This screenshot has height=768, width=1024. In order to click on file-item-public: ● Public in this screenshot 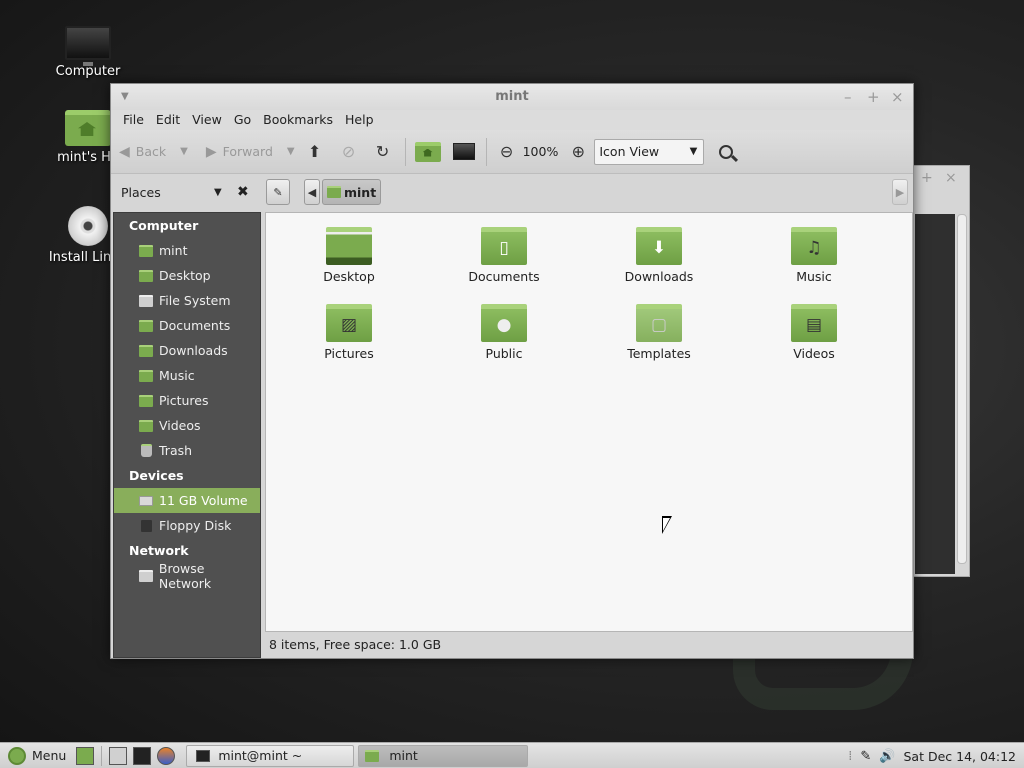, I will do `click(504, 332)`.